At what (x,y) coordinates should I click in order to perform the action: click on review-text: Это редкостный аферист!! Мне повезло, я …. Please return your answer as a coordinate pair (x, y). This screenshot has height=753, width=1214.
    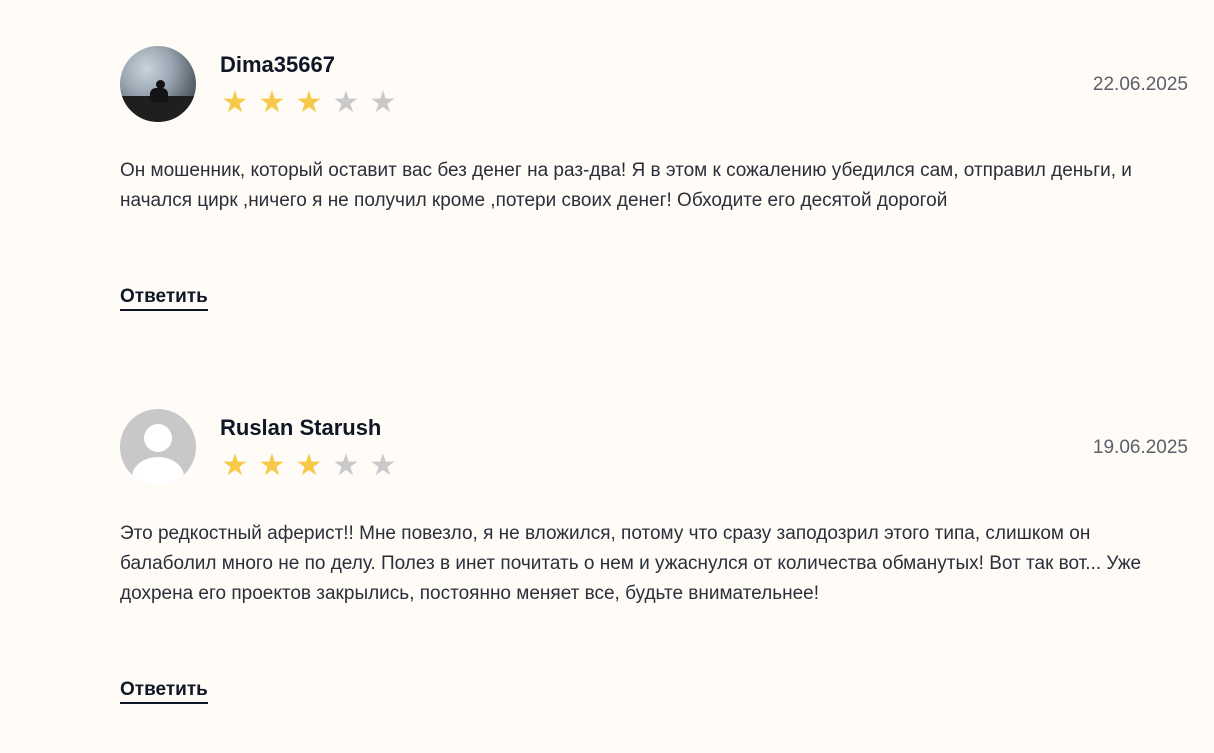
    Looking at the image, I should click on (631, 563).